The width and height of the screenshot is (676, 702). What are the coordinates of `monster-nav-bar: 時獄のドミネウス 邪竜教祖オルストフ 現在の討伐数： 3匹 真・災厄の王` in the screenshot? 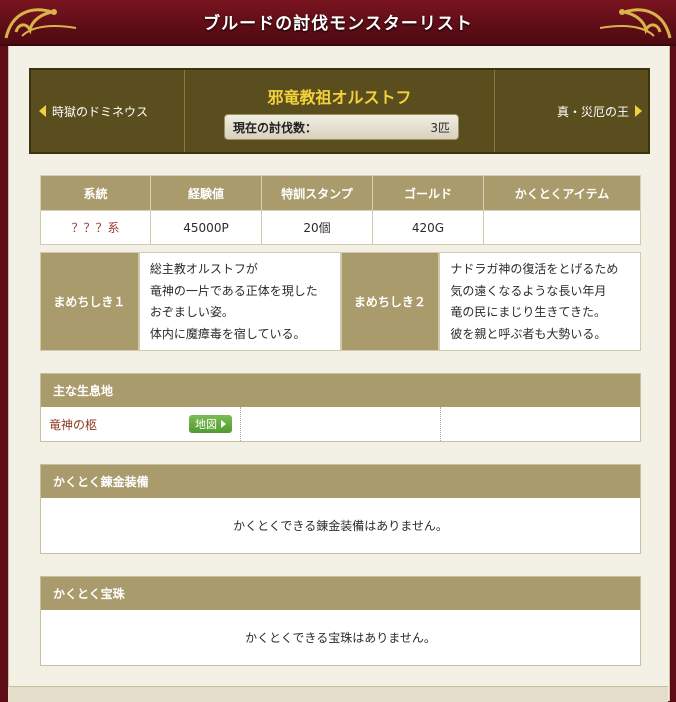 It's located at (339, 111).